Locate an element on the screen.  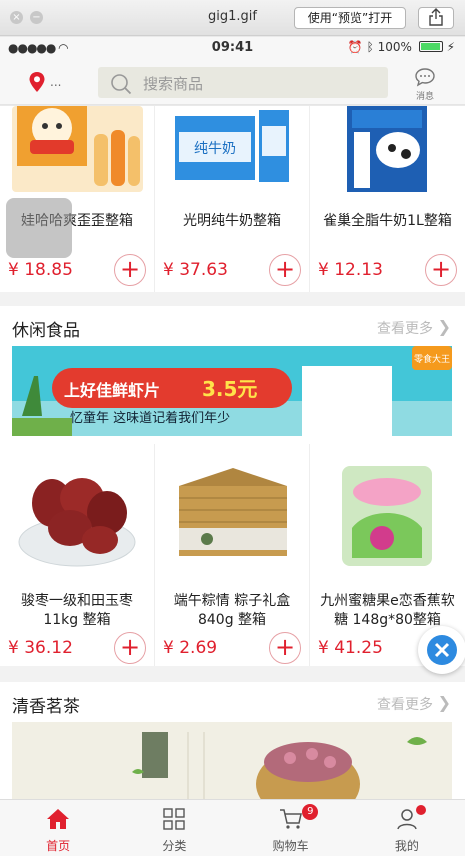
tab-label: 我的 is located at coordinates (406, 846).